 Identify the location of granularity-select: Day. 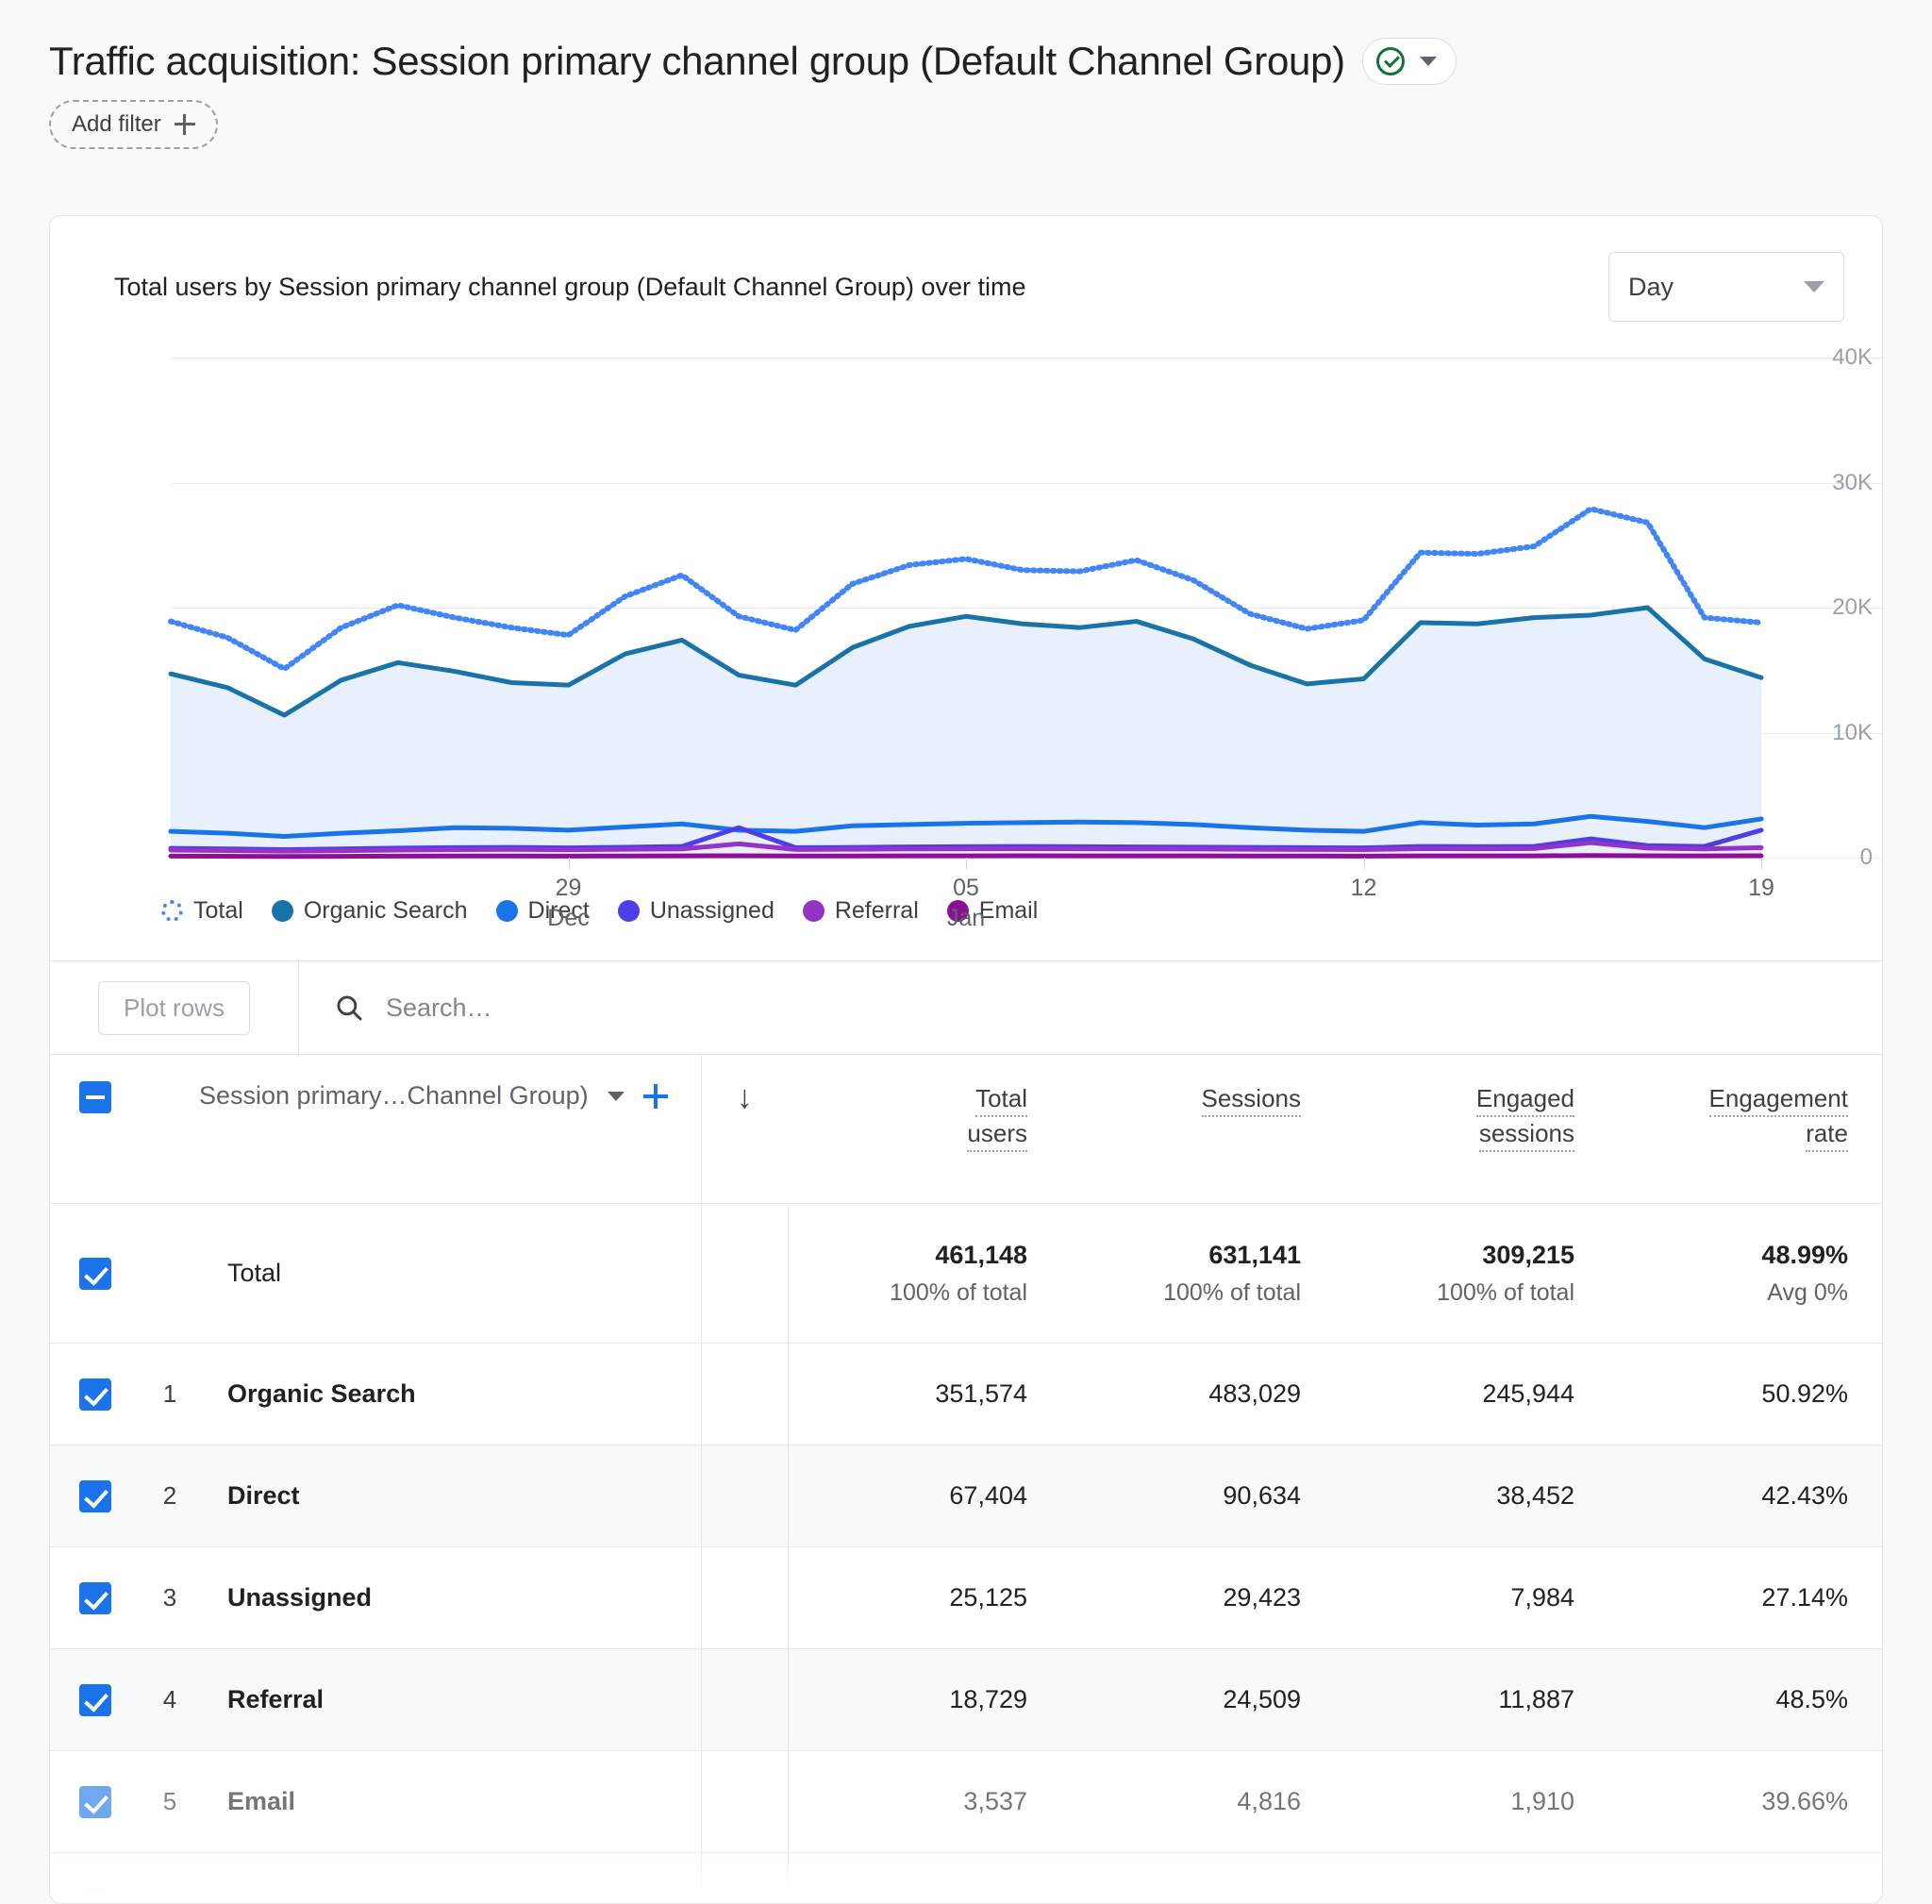
(1726, 287).